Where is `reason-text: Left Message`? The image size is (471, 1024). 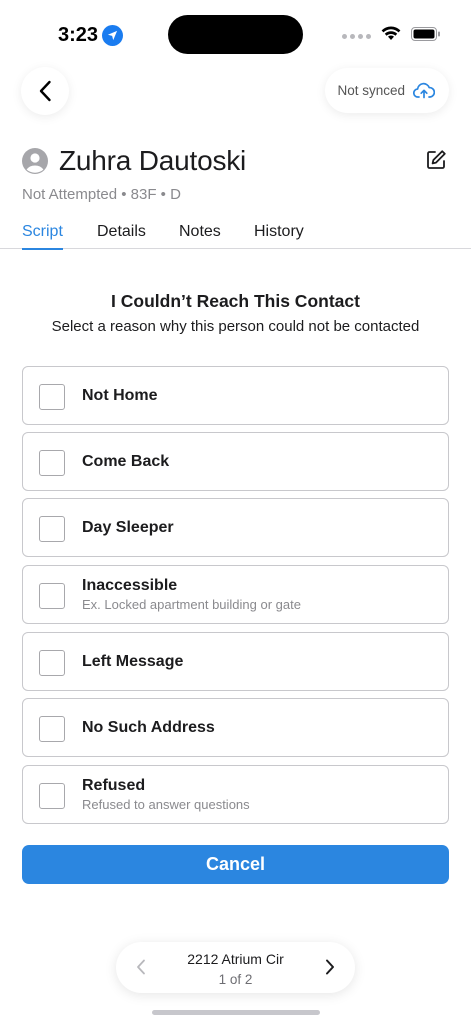
reason-text: Left Message is located at coordinates (132, 661).